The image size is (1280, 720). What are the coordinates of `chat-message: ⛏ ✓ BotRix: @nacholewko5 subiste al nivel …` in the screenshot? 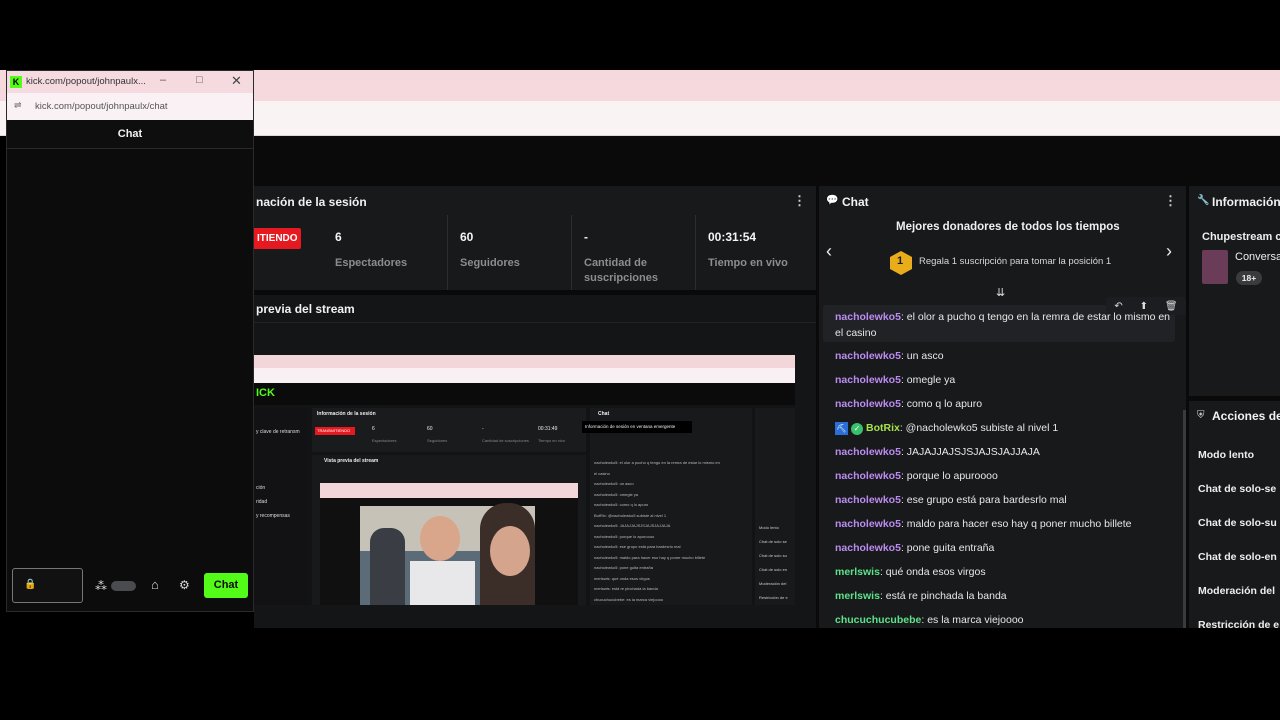 It's located at (1000, 428).